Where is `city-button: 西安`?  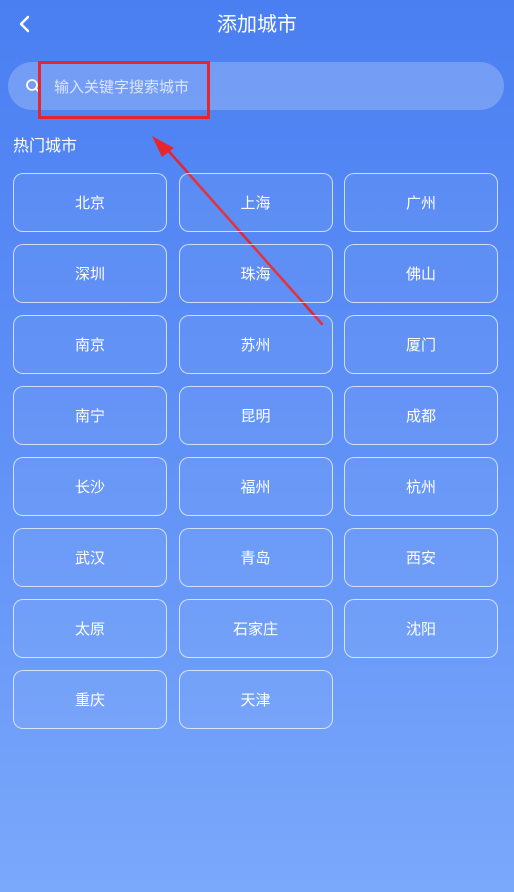 city-button: 西安 is located at coordinates (421, 557).